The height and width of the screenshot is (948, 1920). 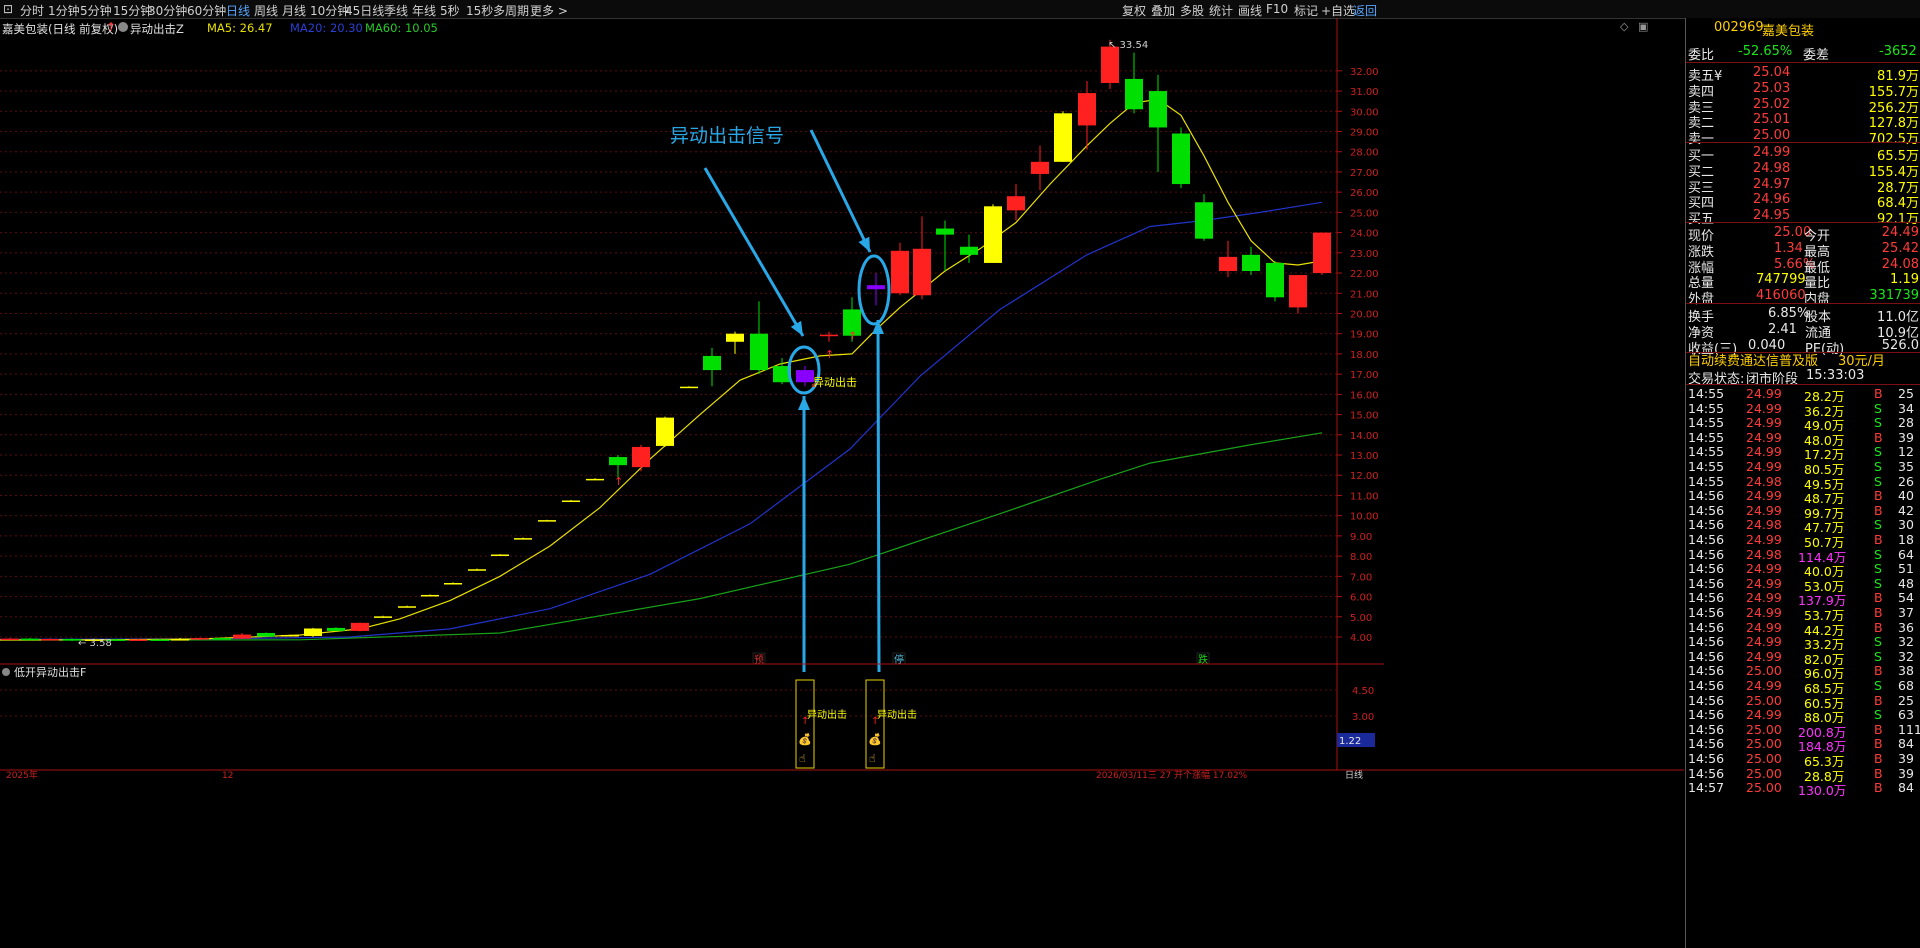 What do you see at coordinates (1364, 294) in the screenshot?
I see `price-tick-label: 21.00` at bounding box center [1364, 294].